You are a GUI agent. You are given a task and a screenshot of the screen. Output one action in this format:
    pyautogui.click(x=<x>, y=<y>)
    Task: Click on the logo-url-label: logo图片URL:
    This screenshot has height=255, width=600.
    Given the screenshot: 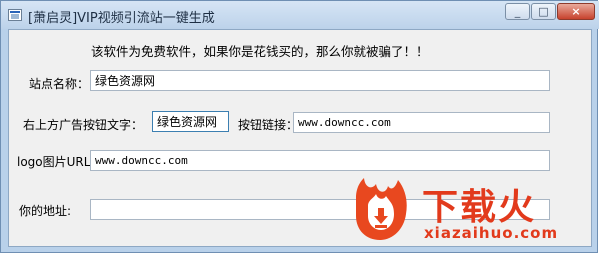 What is the action you would take?
    pyautogui.click(x=56, y=162)
    